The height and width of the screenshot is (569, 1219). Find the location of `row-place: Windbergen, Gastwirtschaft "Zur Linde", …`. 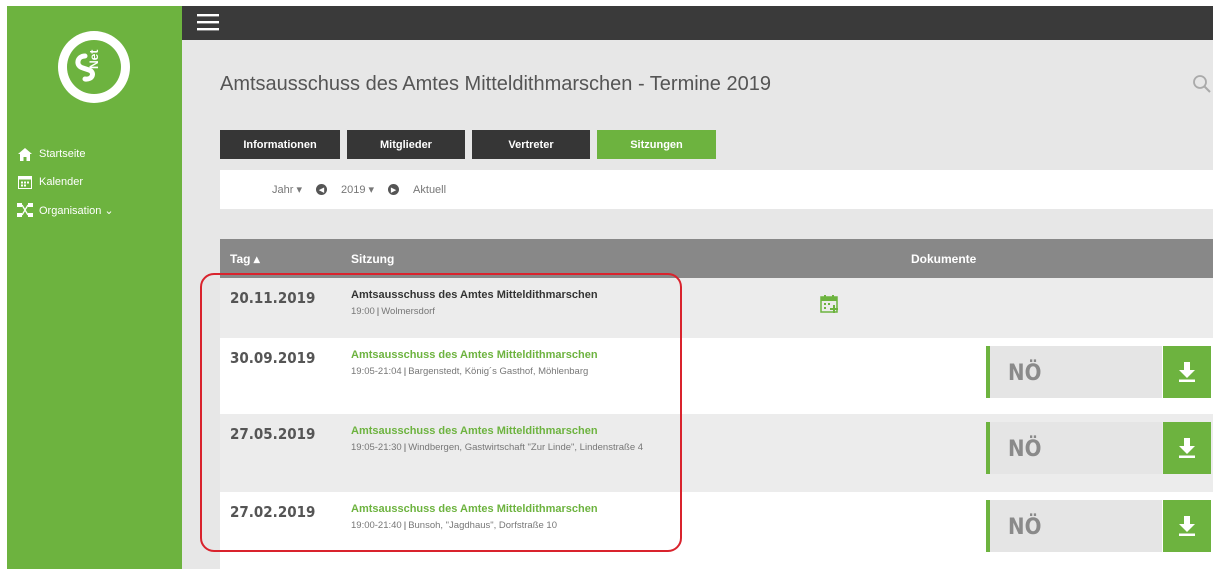

row-place: Windbergen, Gastwirtschaft "Zur Linde", … is located at coordinates (526, 447).